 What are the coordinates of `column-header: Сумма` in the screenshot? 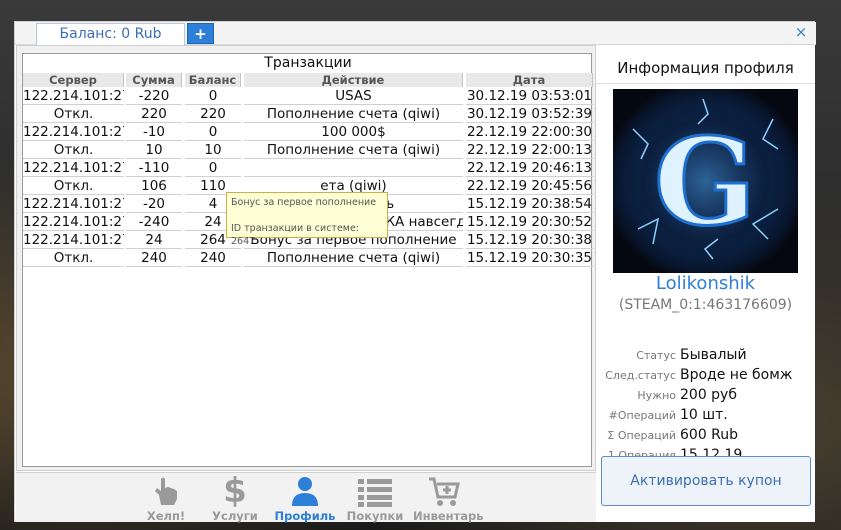 It's located at (154, 80).